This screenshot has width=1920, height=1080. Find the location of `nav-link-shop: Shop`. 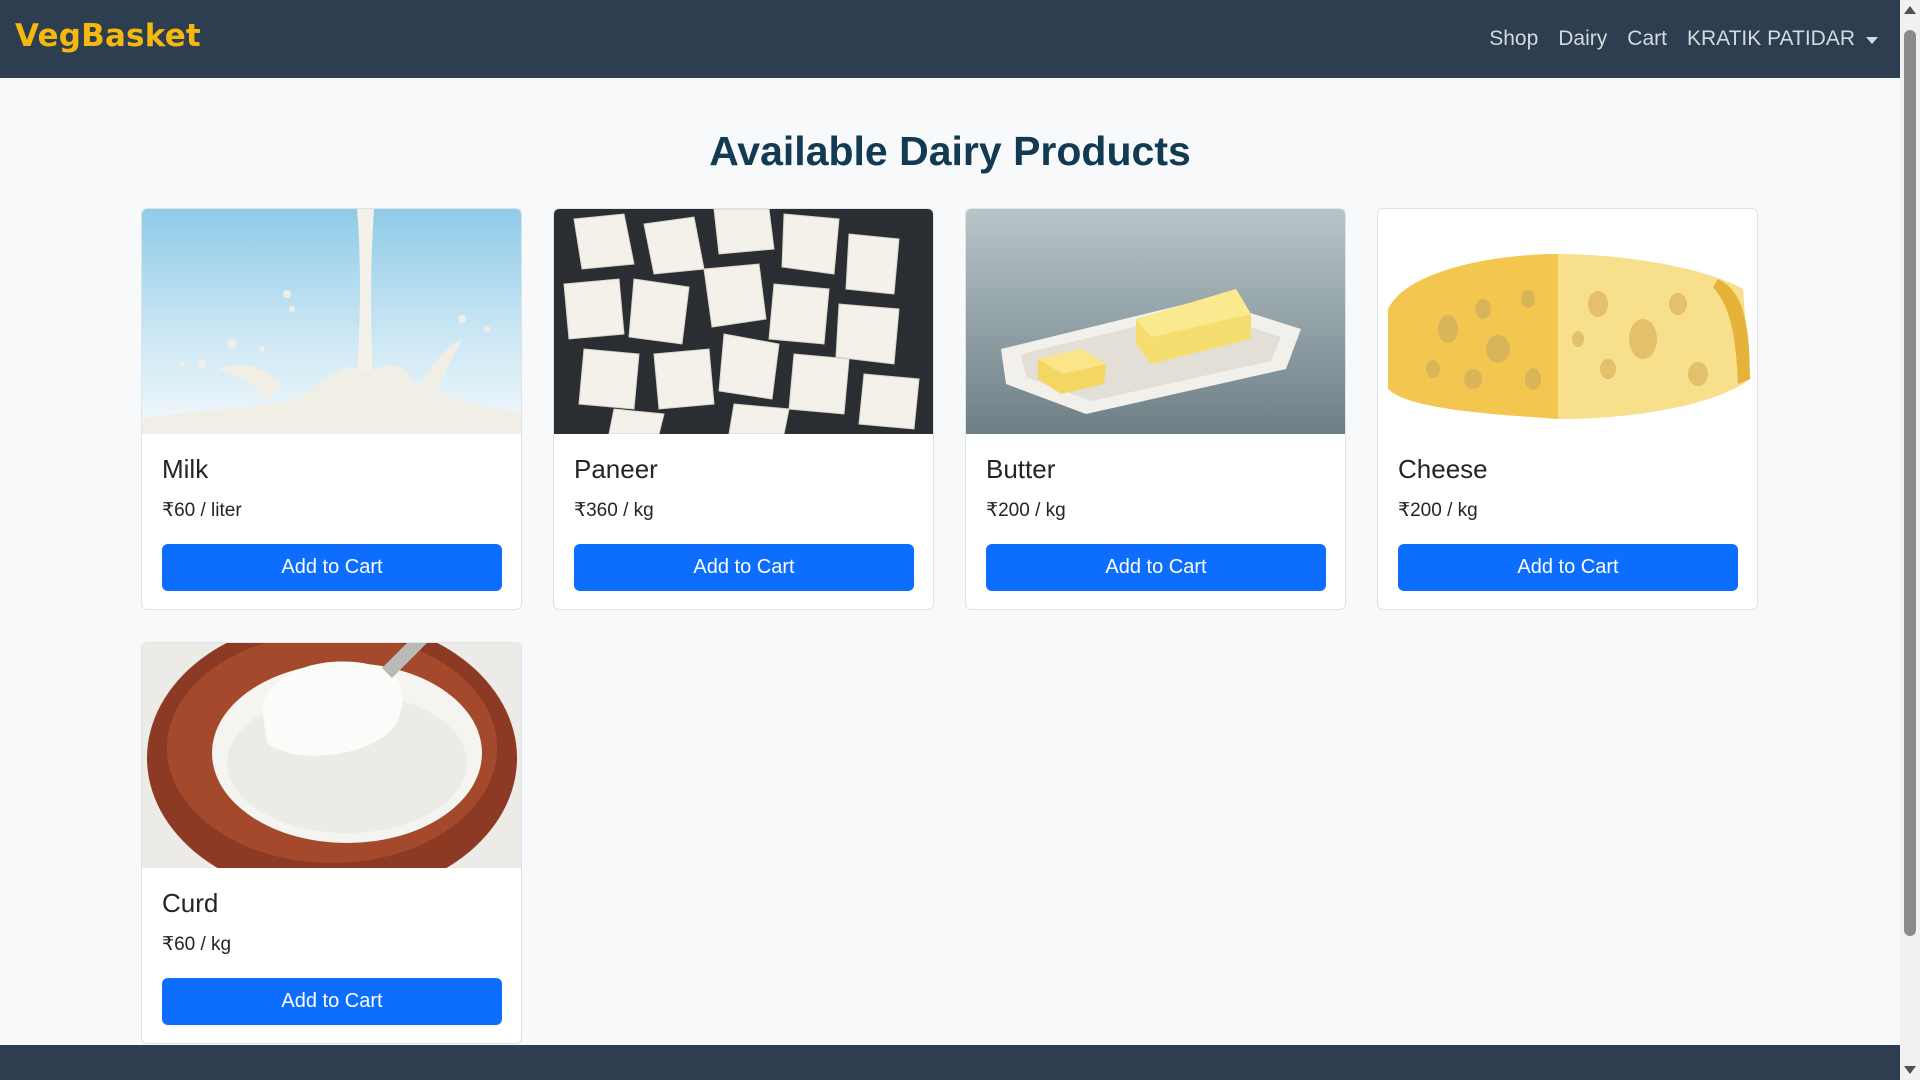

nav-link-shop: Shop is located at coordinates (1513, 39).